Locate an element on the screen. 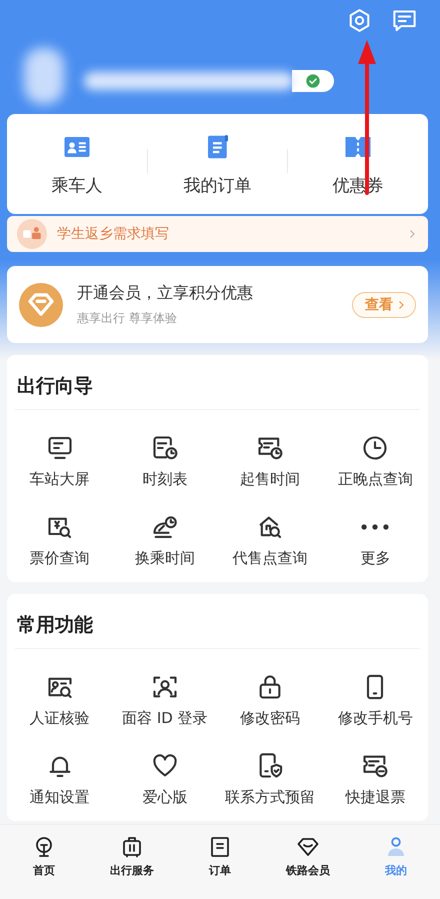 The image size is (440, 899). function-item: 人证核验 is located at coordinates (59, 700).